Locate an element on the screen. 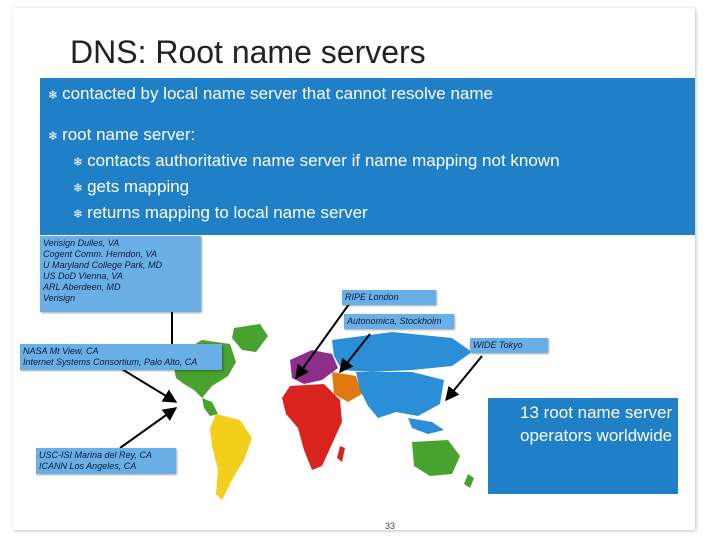 This screenshot has height=540, width=720. callout-text: 13 root name server operators worldwide is located at coordinates (596, 424).